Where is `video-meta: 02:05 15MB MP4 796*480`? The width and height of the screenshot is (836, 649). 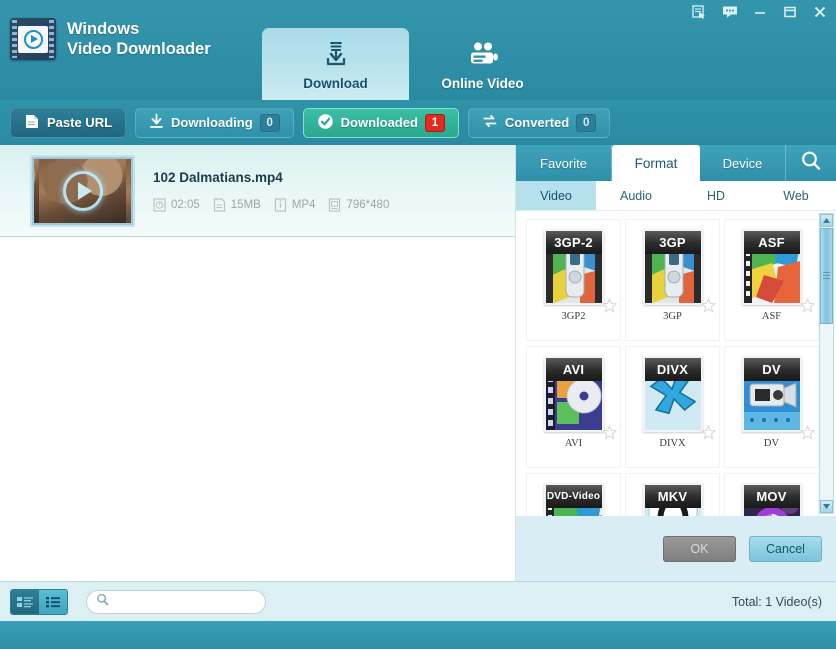
video-meta: 02:05 15MB MP4 796*480 is located at coordinates (271, 204).